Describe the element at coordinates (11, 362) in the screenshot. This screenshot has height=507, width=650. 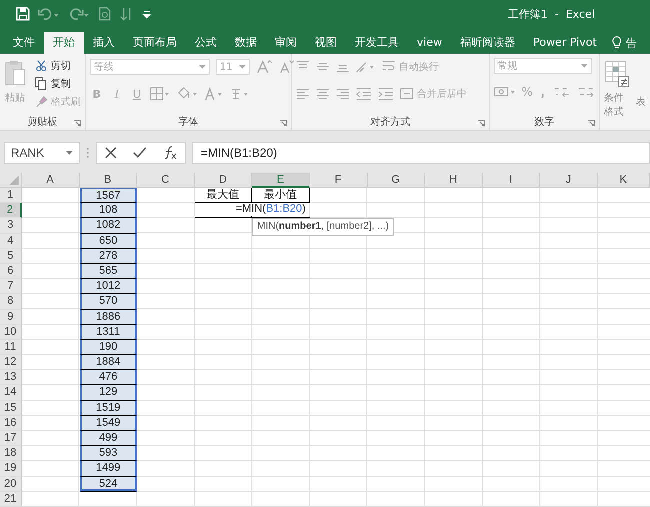
I see `row-header: 12` at that location.